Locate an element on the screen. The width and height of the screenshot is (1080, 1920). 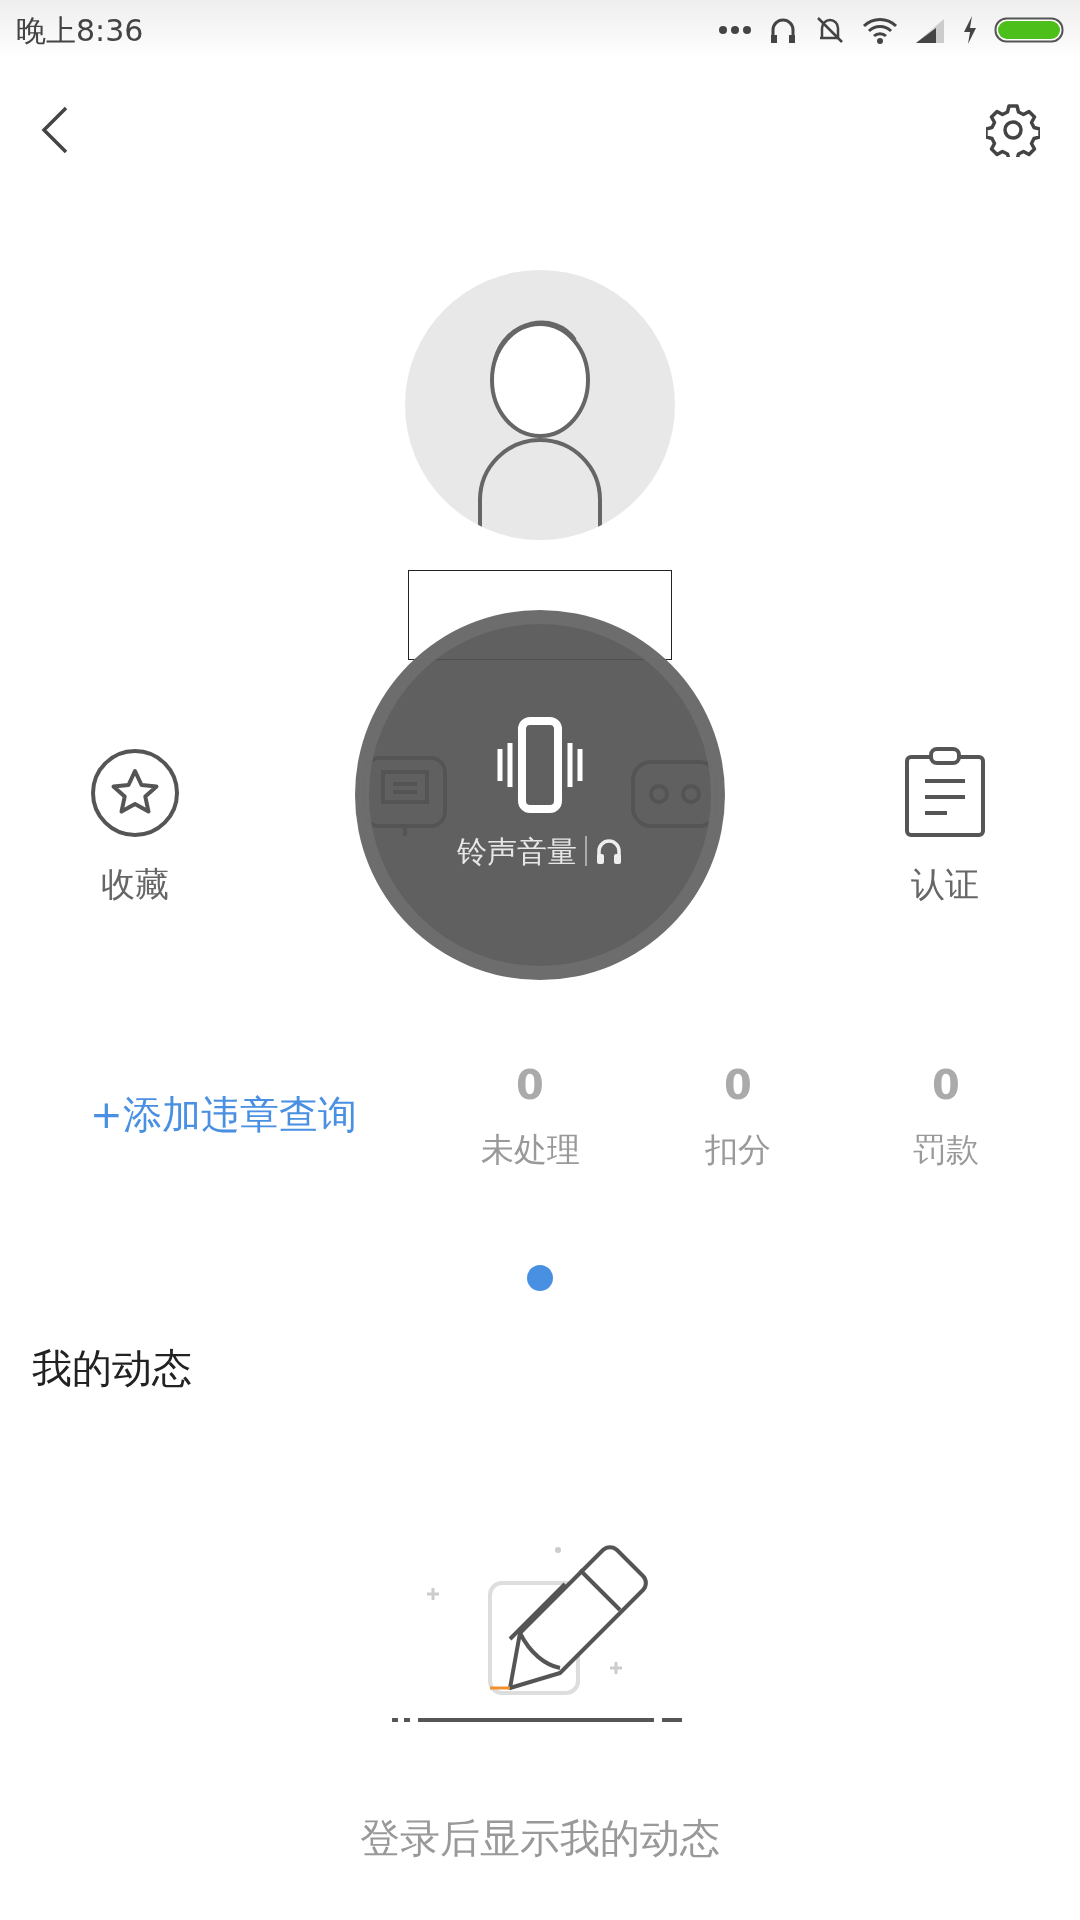
section-title: 我的动态 is located at coordinates (112, 1368).